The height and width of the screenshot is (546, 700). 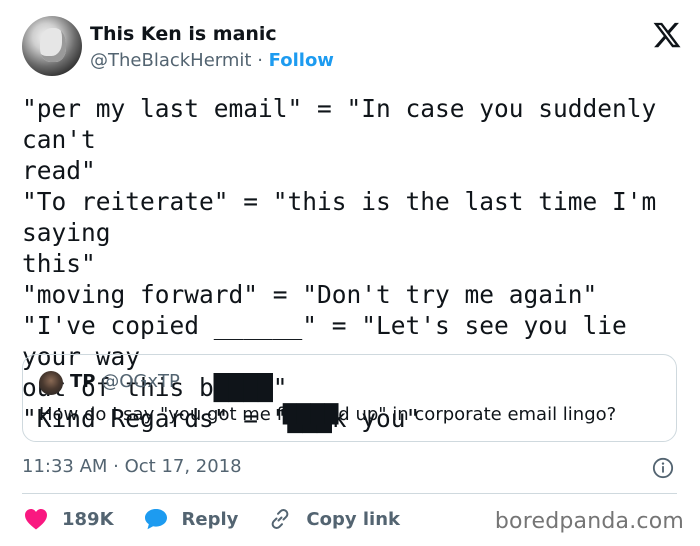 What do you see at coordinates (88, 519) in the screenshot?
I see `likes-count: 189K` at bounding box center [88, 519].